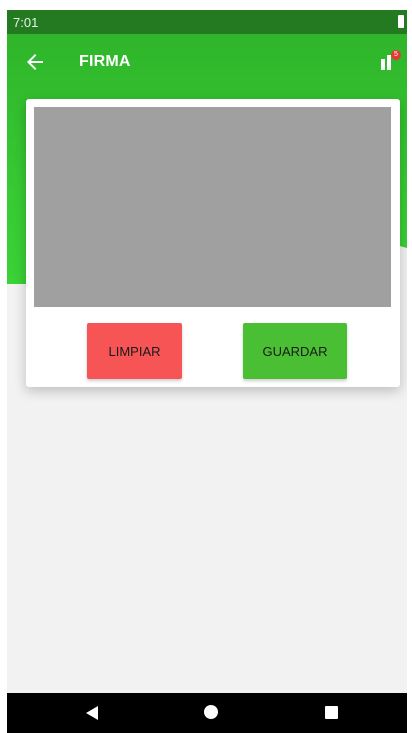  I want to click on system-nav-bar, so click(207, 713).